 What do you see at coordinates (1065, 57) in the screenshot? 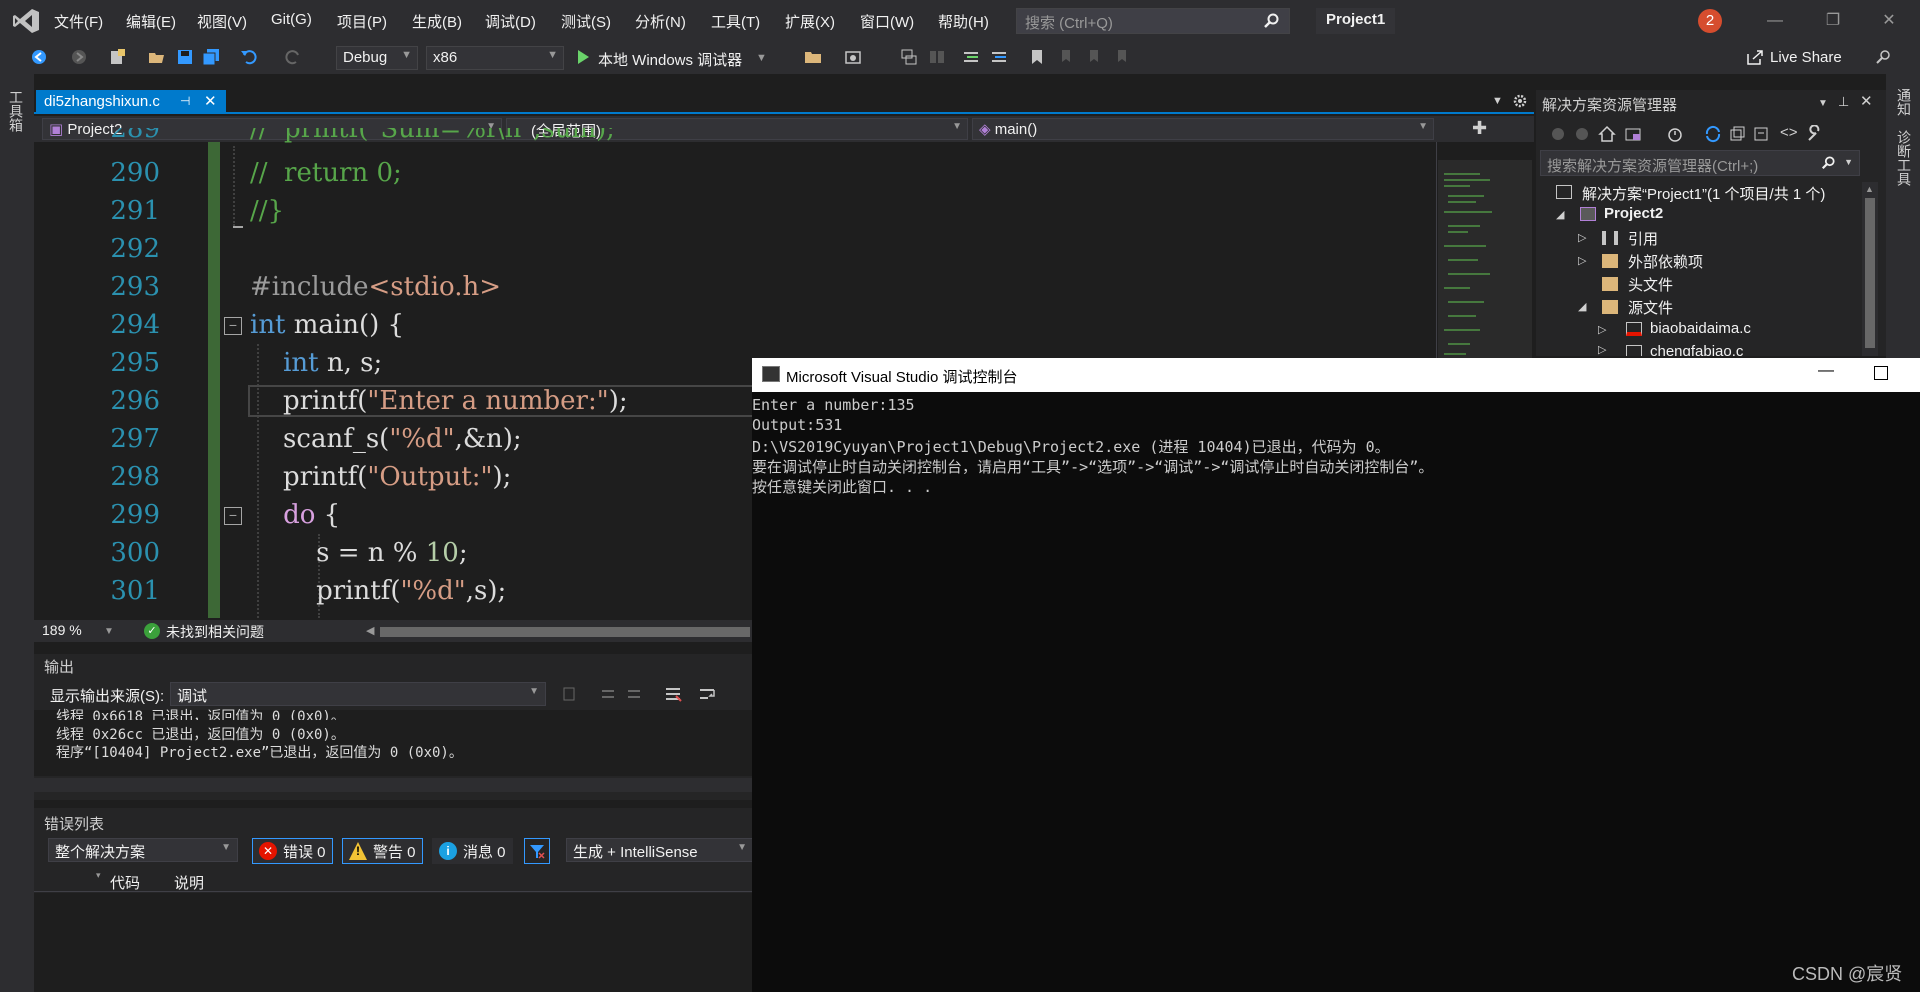
I see `prev-bookmark-icon` at bounding box center [1065, 57].